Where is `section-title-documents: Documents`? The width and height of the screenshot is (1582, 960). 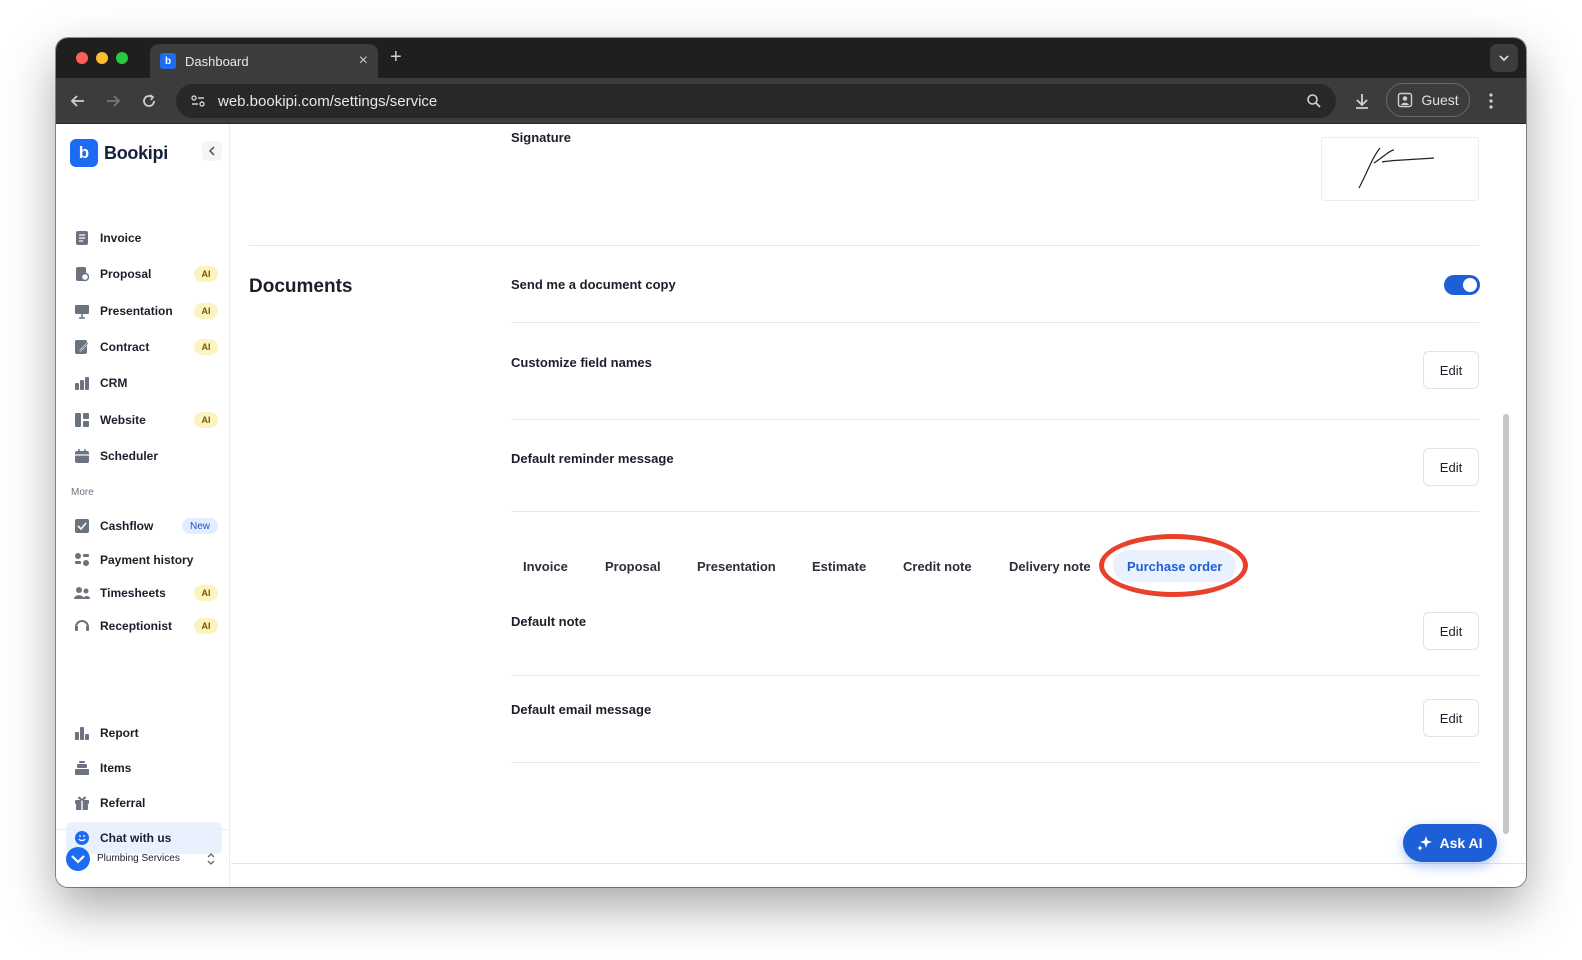 section-title-documents: Documents is located at coordinates (301, 286).